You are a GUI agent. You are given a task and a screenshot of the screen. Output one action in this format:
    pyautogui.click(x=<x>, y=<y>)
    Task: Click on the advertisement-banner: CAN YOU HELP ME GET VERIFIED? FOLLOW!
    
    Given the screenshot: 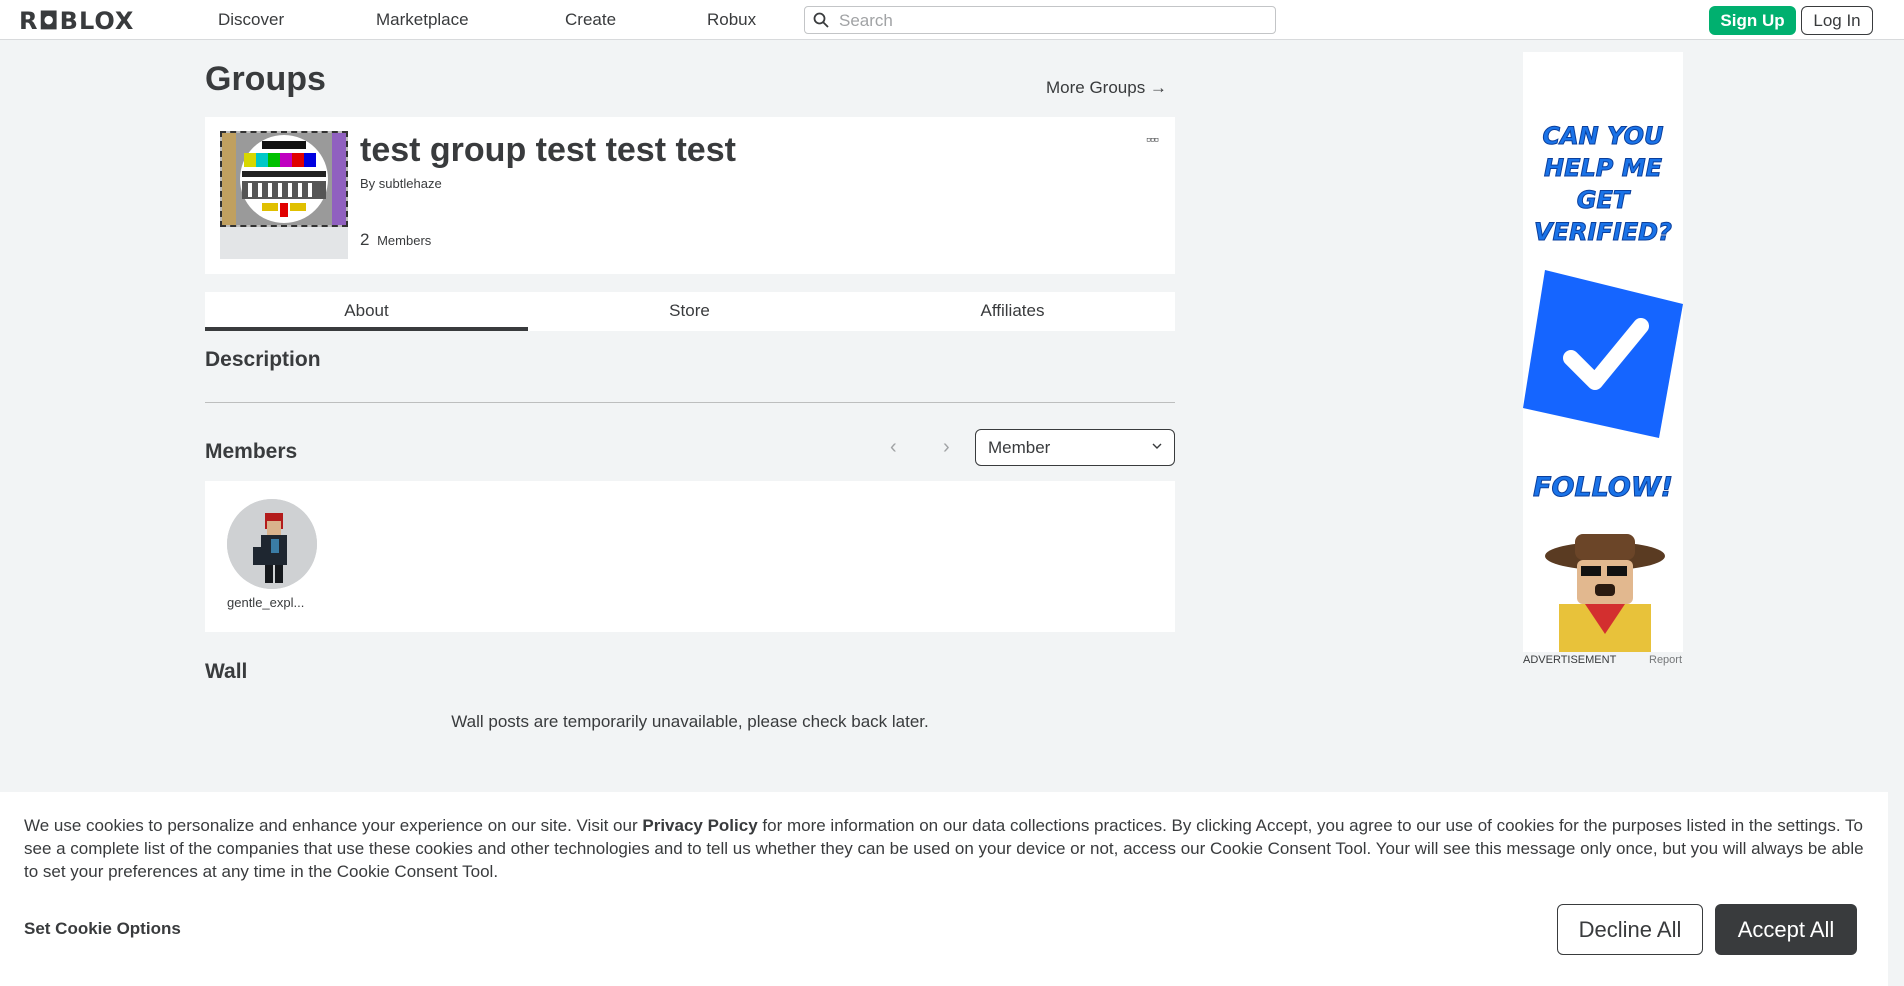 What is the action you would take?
    pyautogui.click(x=1603, y=352)
    